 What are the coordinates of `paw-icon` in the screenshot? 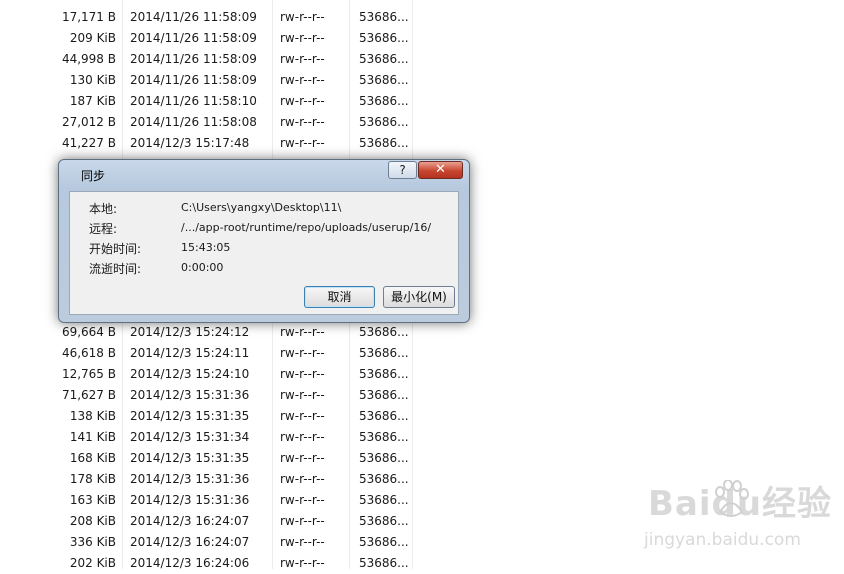 It's located at (732, 498).